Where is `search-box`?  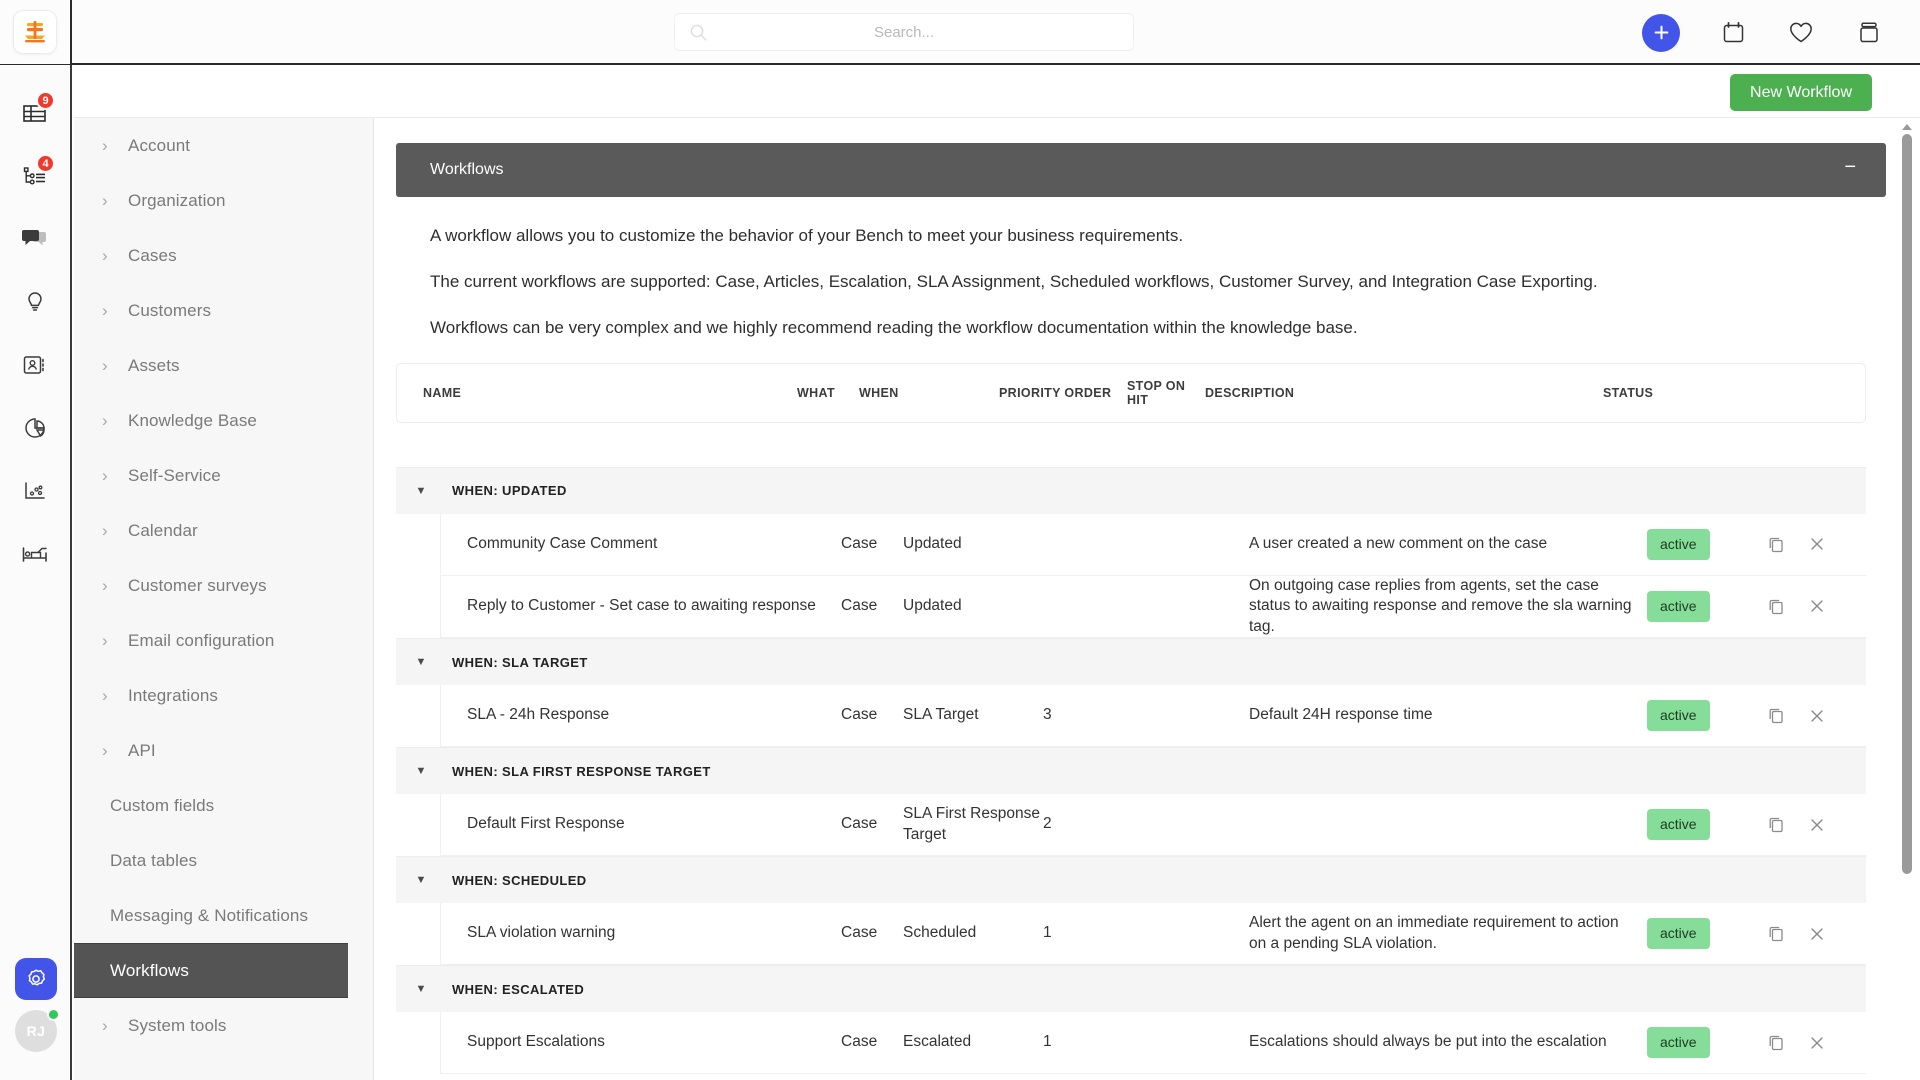 search-box is located at coordinates (904, 32).